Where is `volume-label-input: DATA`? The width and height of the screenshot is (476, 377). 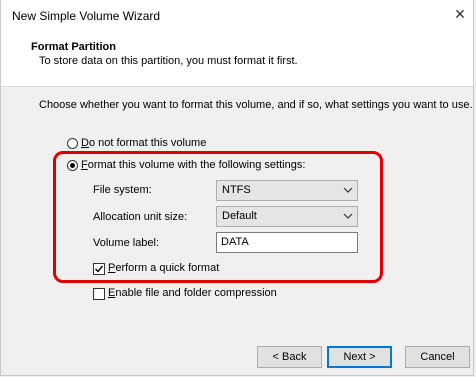
volume-label-input: DATA is located at coordinates (287, 242).